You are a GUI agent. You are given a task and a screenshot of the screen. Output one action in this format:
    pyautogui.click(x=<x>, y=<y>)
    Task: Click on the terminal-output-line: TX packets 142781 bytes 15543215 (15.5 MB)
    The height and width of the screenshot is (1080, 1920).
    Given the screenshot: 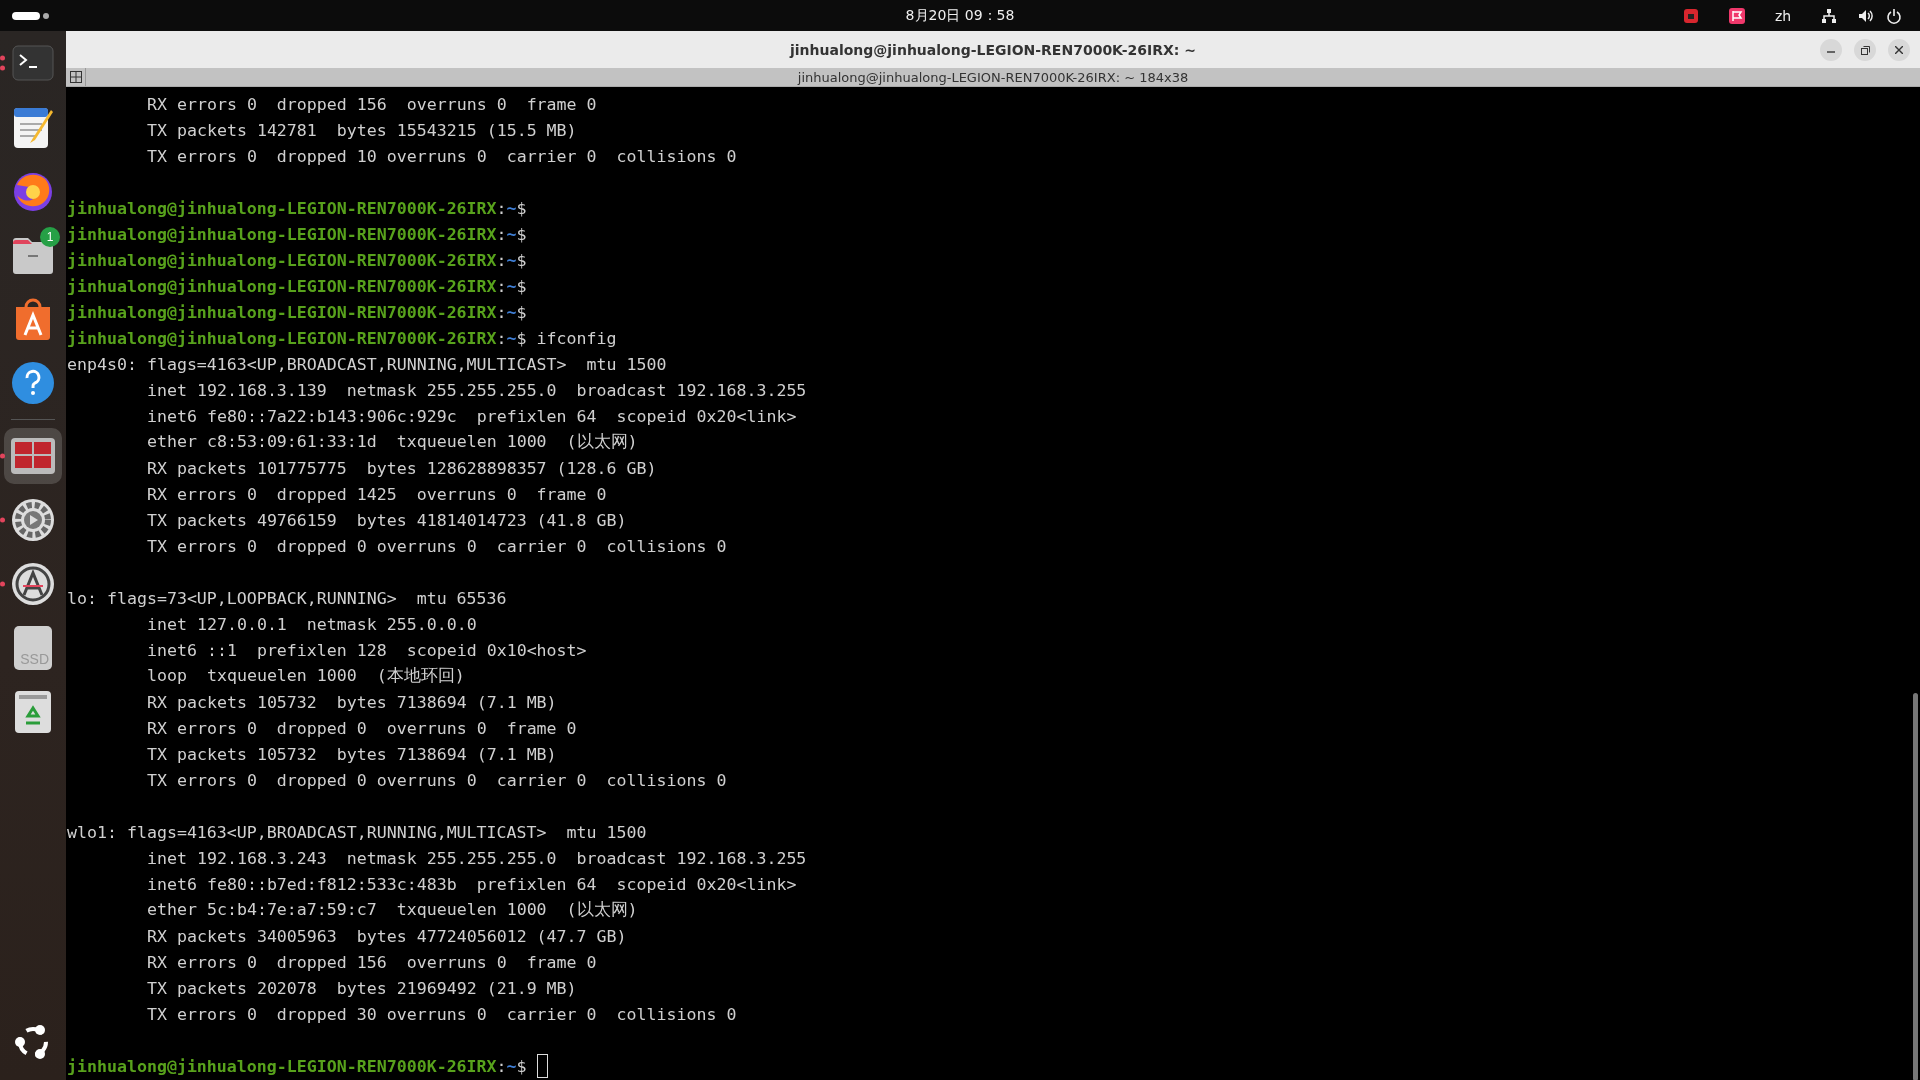 What is the action you would take?
    pyautogui.click(x=362, y=130)
    